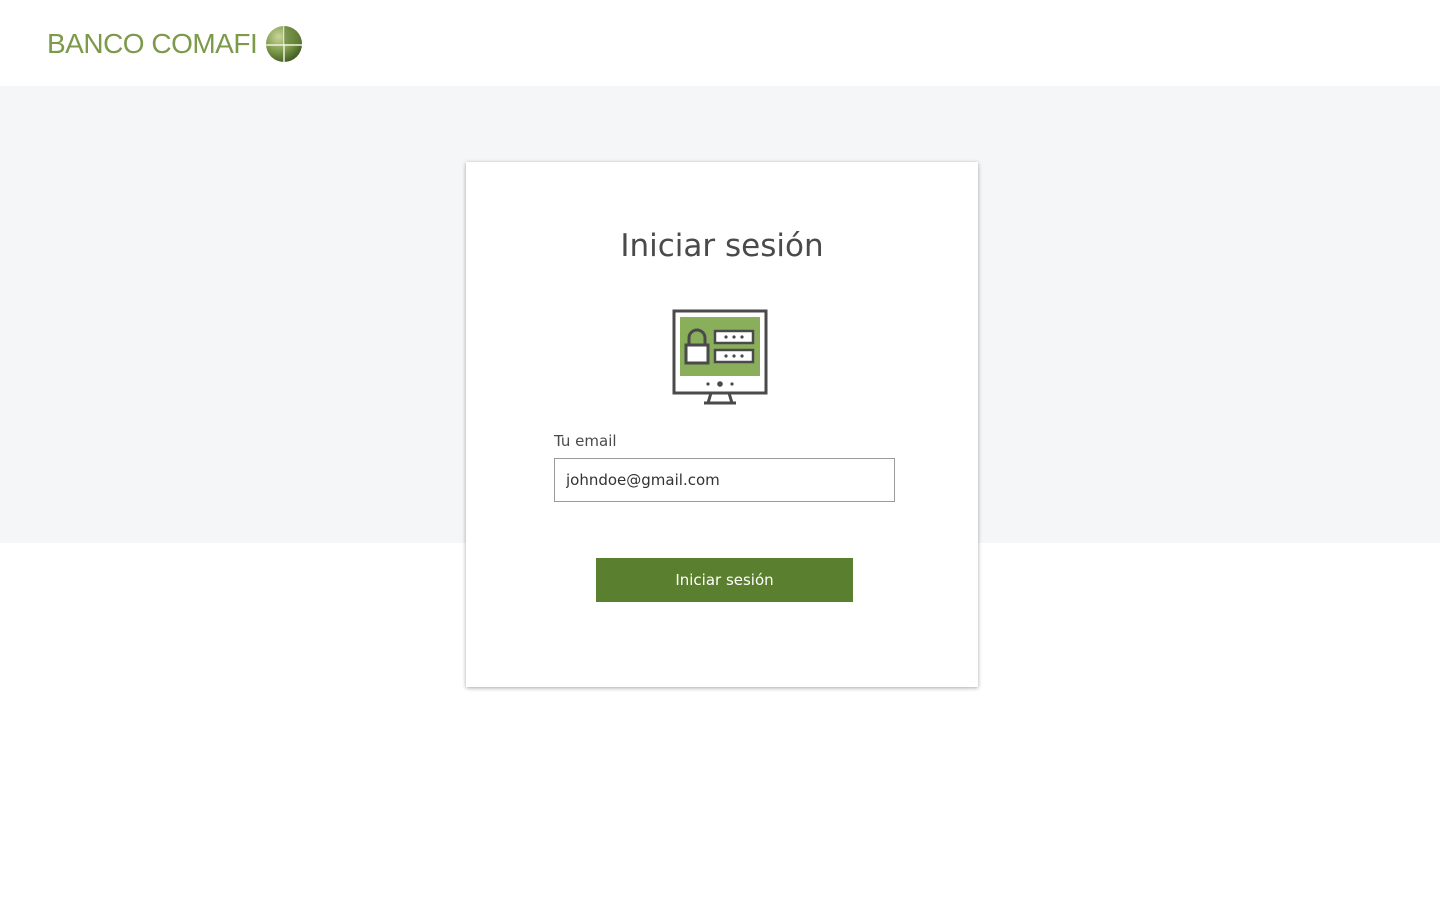 The height and width of the screenshot is (900, 1440). I want to click on email-field, so click(724, 480).